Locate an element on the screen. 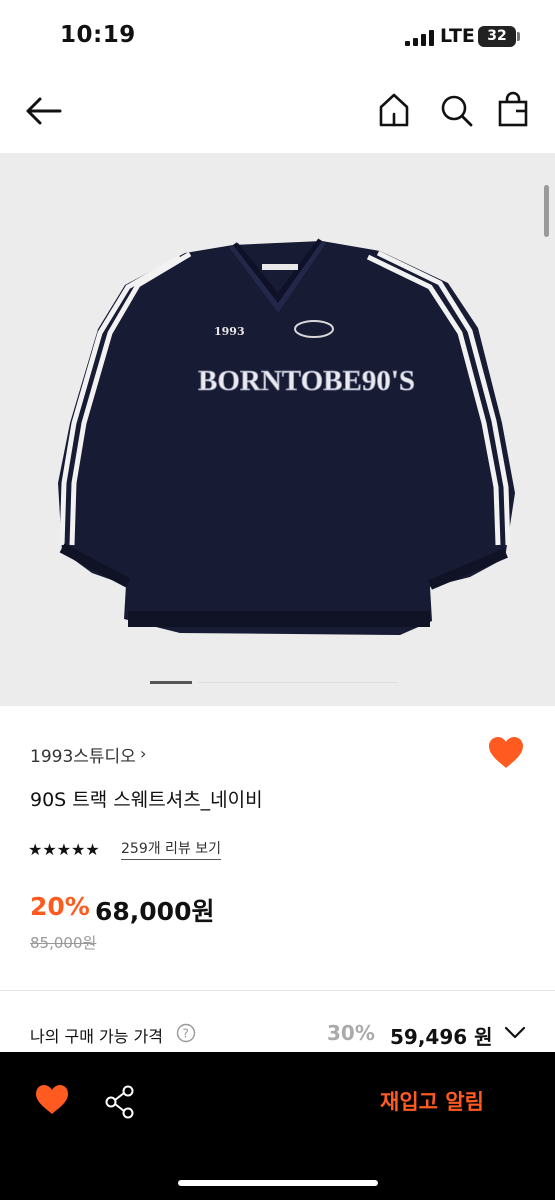 The width and height of the screenshot is (555, 1200). pager-active is located at coordinates (171, 682).